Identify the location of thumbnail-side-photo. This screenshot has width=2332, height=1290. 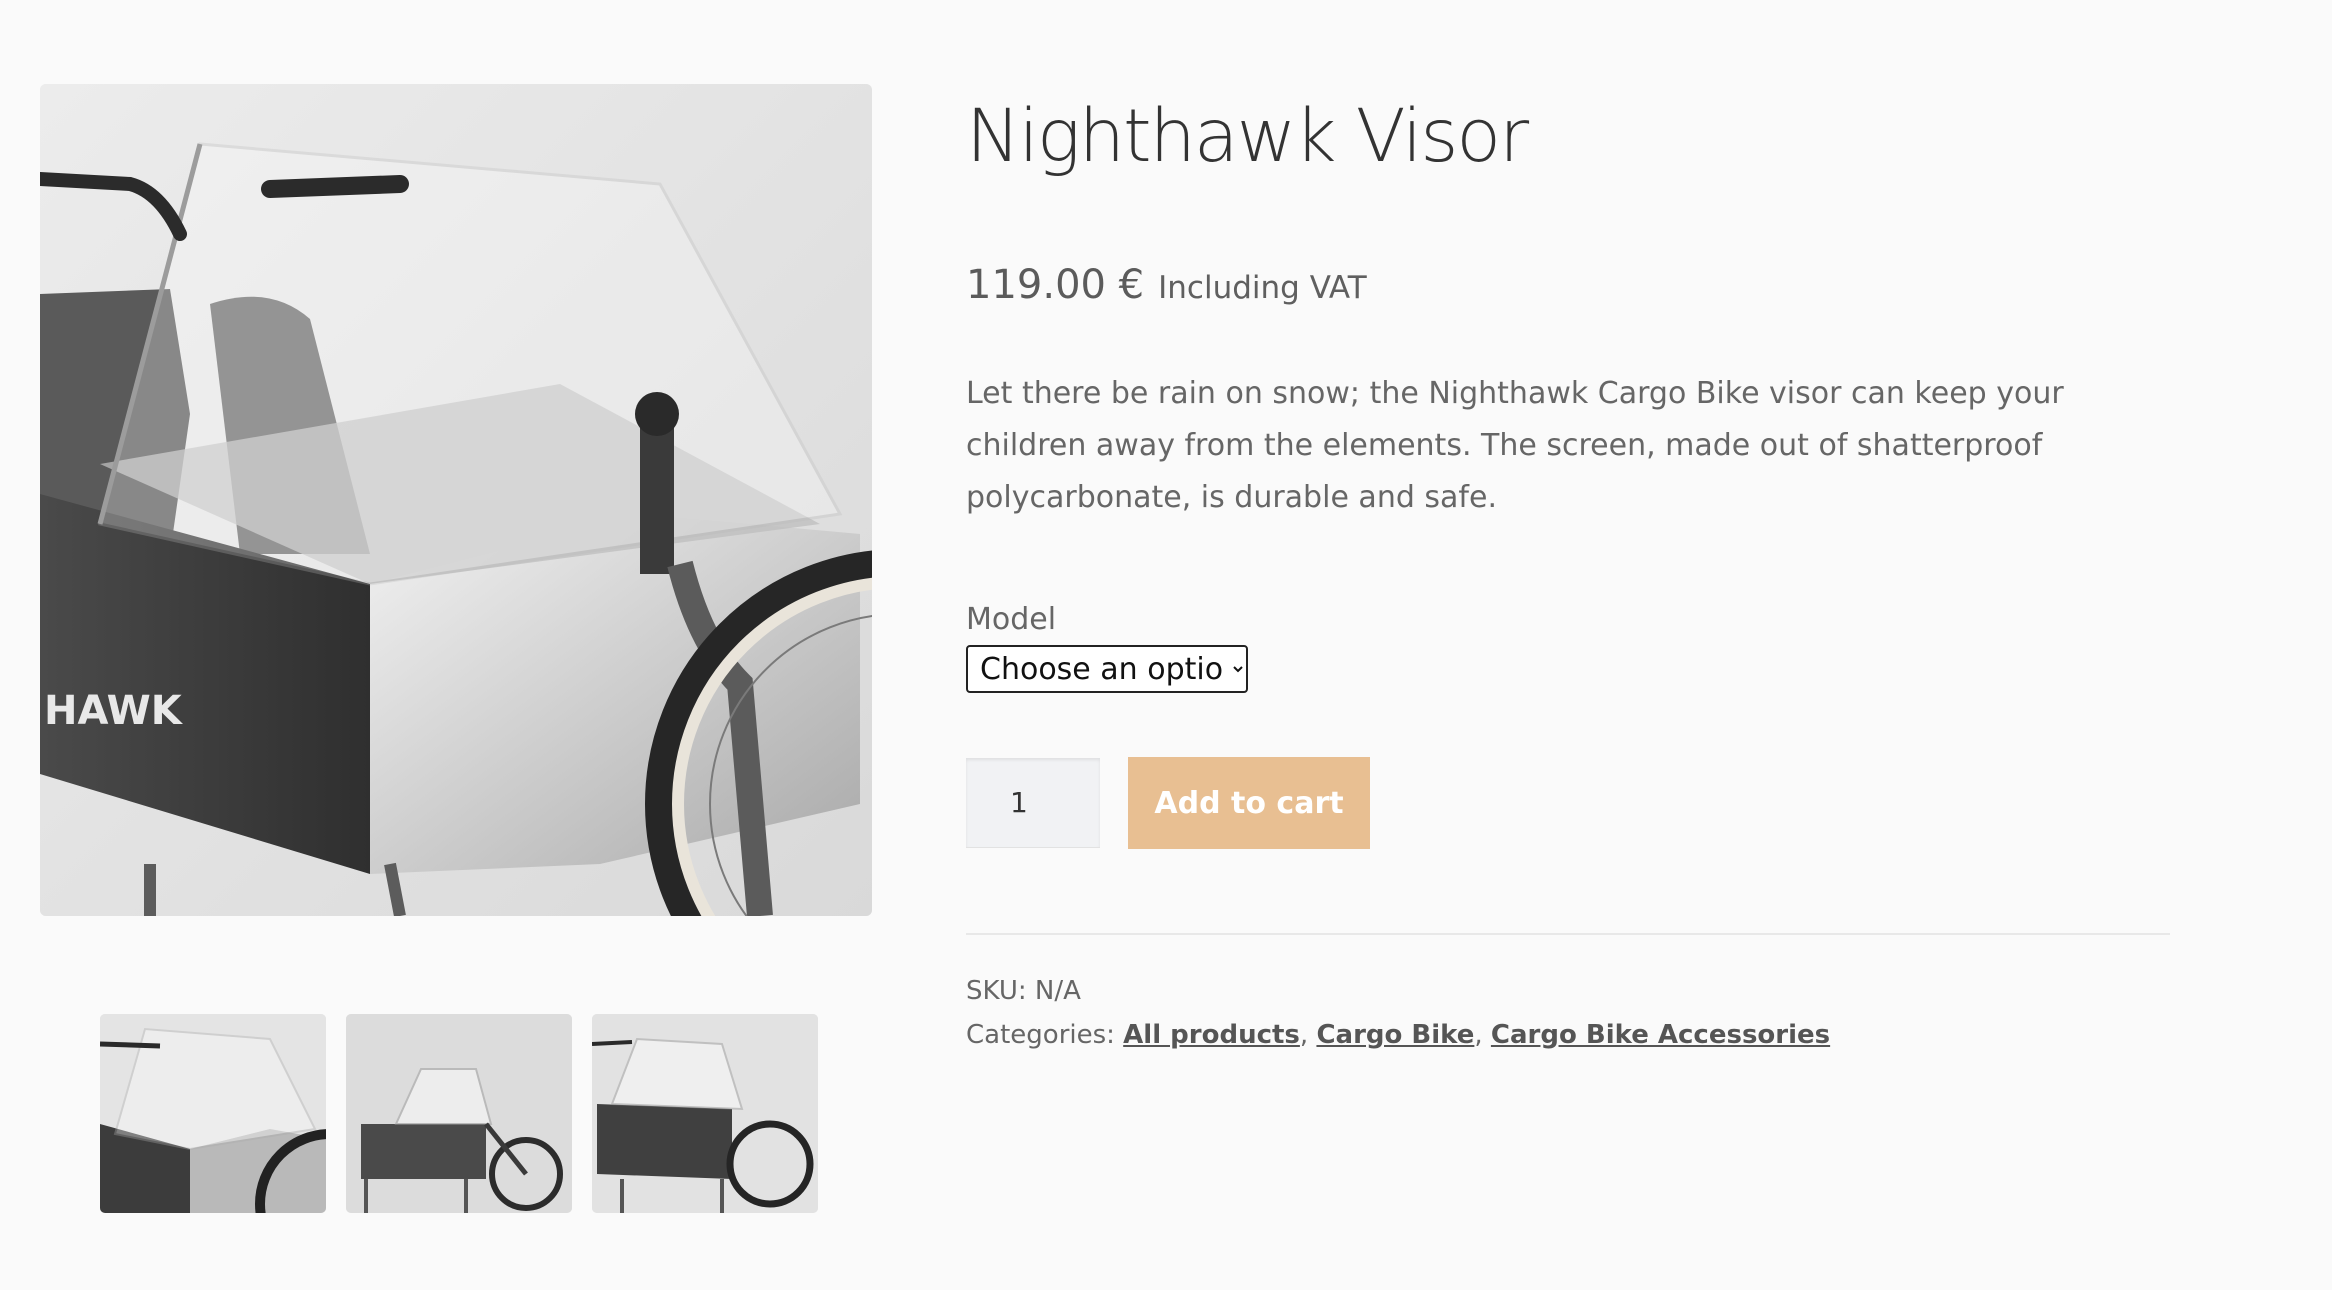
(459, 1113).